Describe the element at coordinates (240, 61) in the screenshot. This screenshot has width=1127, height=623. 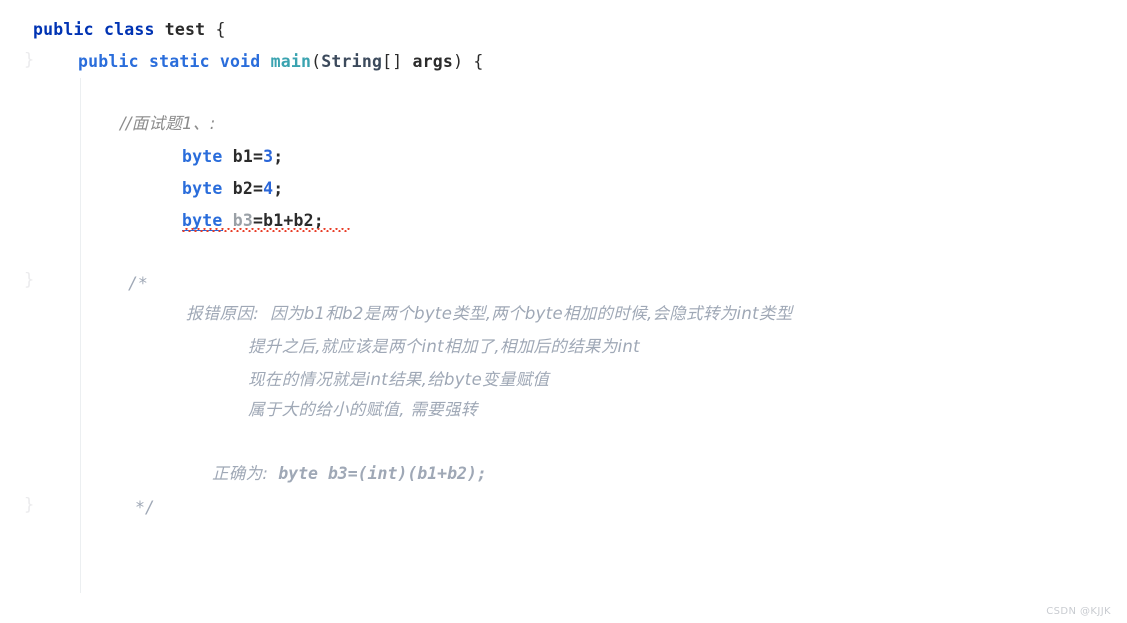
I see `keyword-void: void` at that location.